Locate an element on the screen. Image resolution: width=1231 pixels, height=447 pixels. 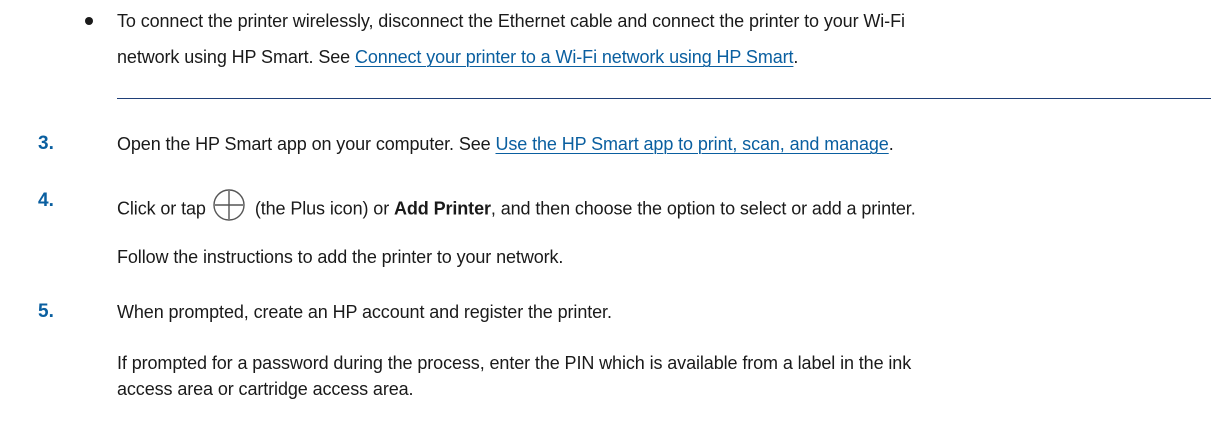
step-5-number: 5. is located at coordinates (46, 311).